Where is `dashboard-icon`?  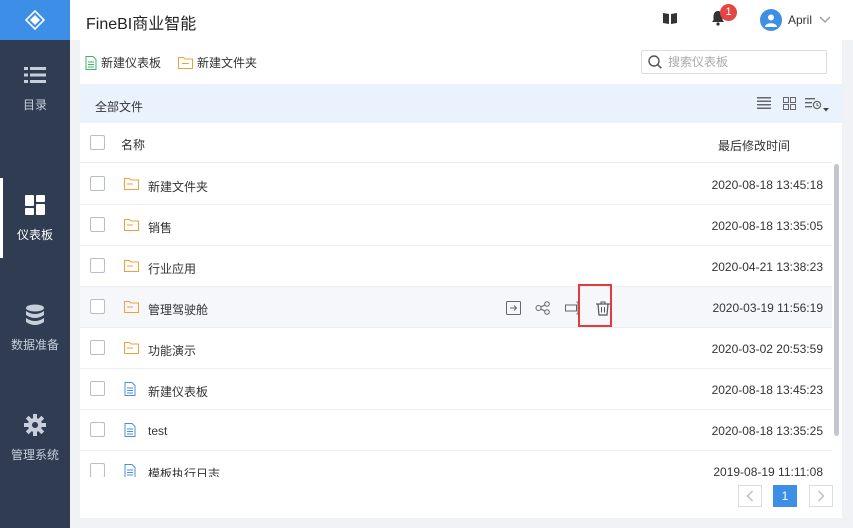
dashboard-icon is located at coordinates (35, 205).